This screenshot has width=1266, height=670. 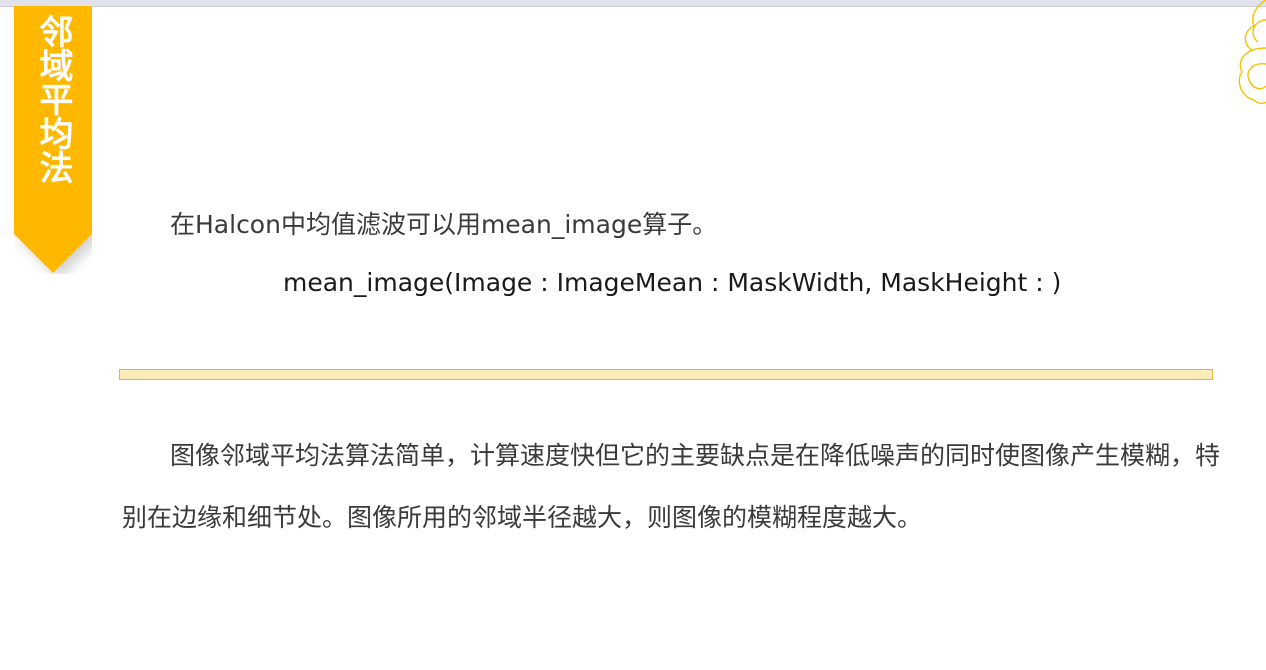 What do you see at coordinates (666, 374) in the screenshot?
I see `section-divider` at bounding box center [666, 374].